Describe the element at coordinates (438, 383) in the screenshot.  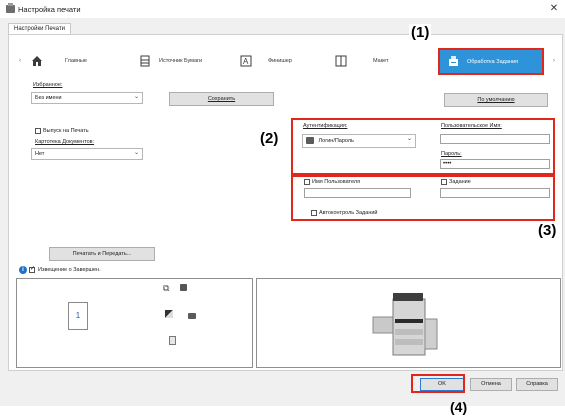
I see `ok-highlight-box` at that location.